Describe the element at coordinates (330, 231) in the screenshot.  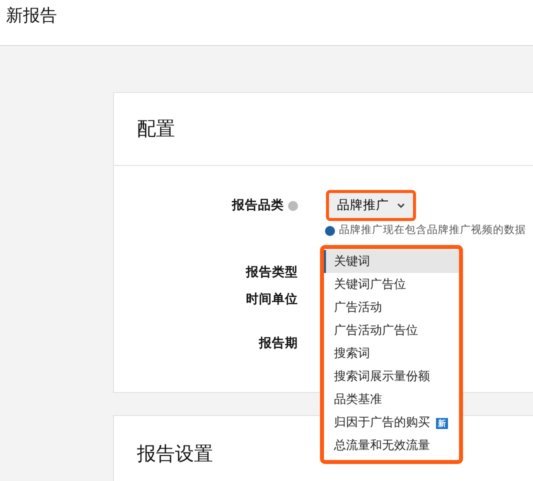
I see `info-icon` at that location.